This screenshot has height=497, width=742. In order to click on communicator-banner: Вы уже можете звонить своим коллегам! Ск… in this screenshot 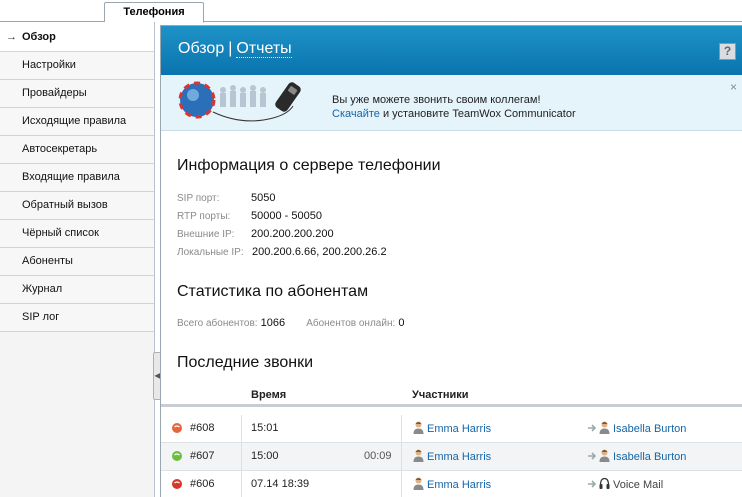, I will do `click(451, 103)`.